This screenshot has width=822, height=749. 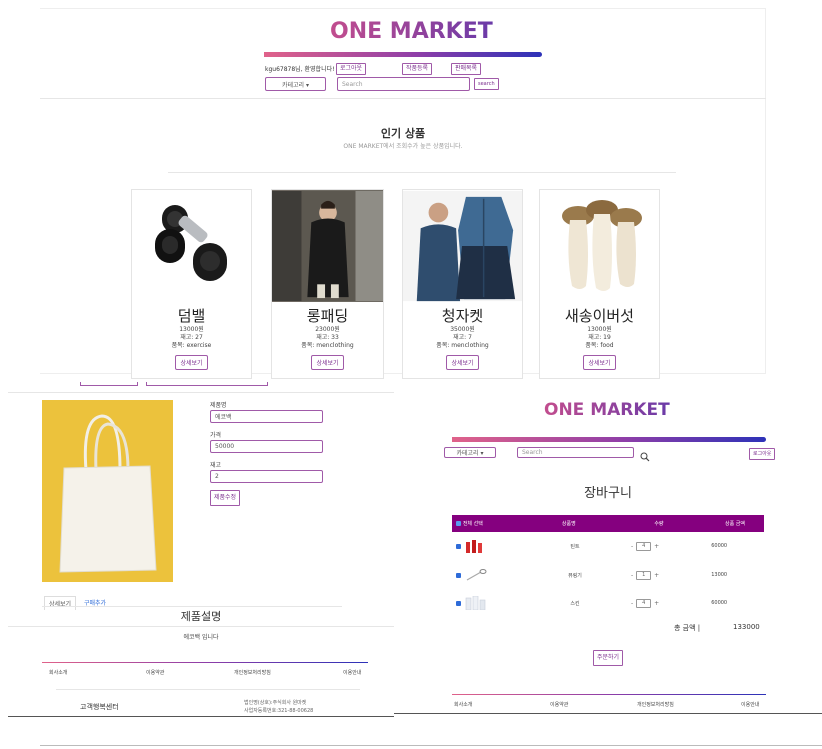 I want to click on product-category: 품목: exercise, so click(x=191, y=345).